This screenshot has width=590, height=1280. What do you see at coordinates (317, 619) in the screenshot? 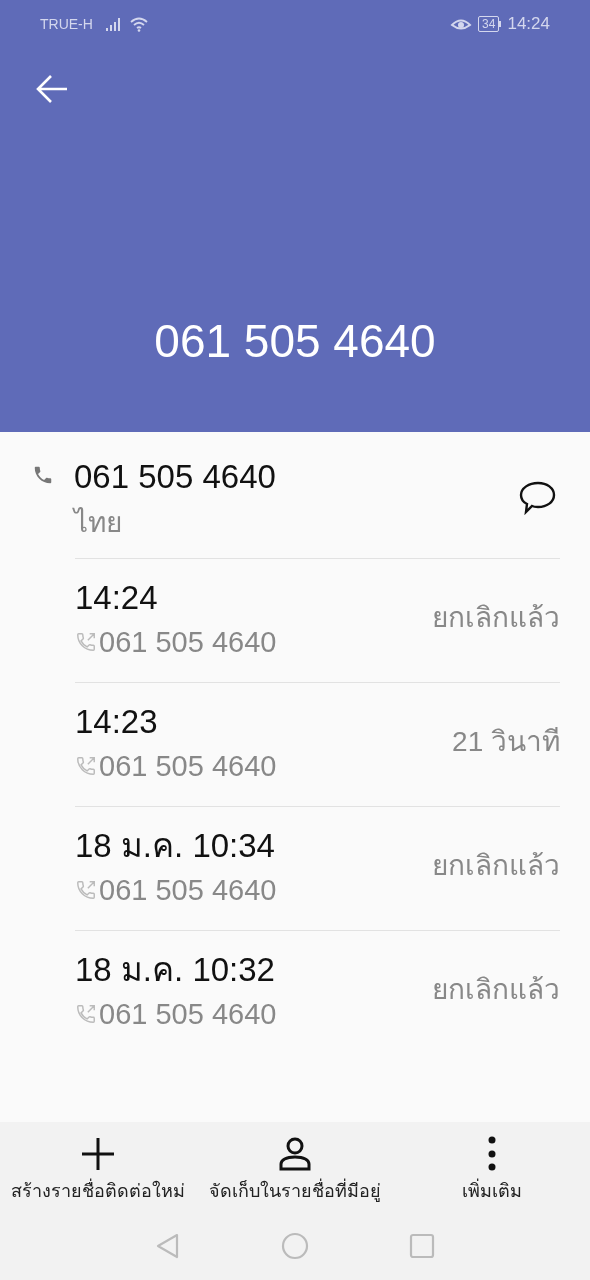
I see `call-log-item: 14:24 061 505 4640 ยกเลิกแล้ว` at bounding box center [317, 619].